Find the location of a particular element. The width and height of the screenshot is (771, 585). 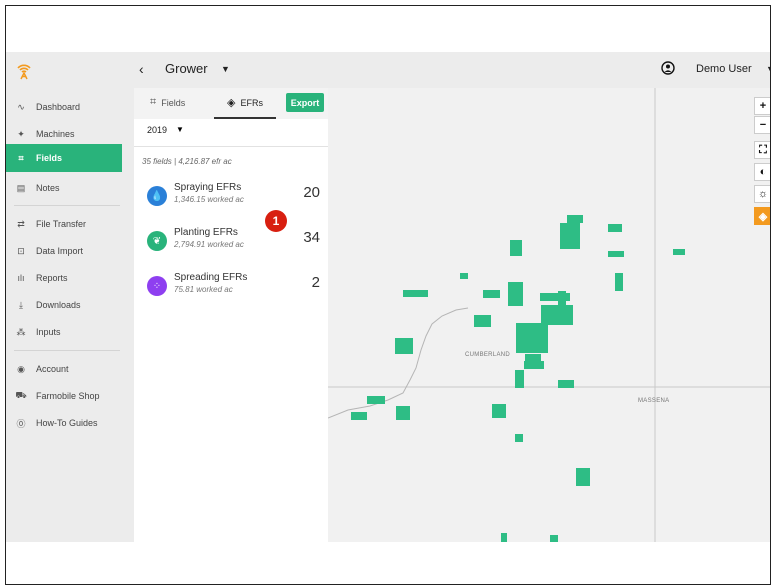

panel-tabs: ⌗ Fields ◈ EFRs Export is located at coordinates (231, 103).